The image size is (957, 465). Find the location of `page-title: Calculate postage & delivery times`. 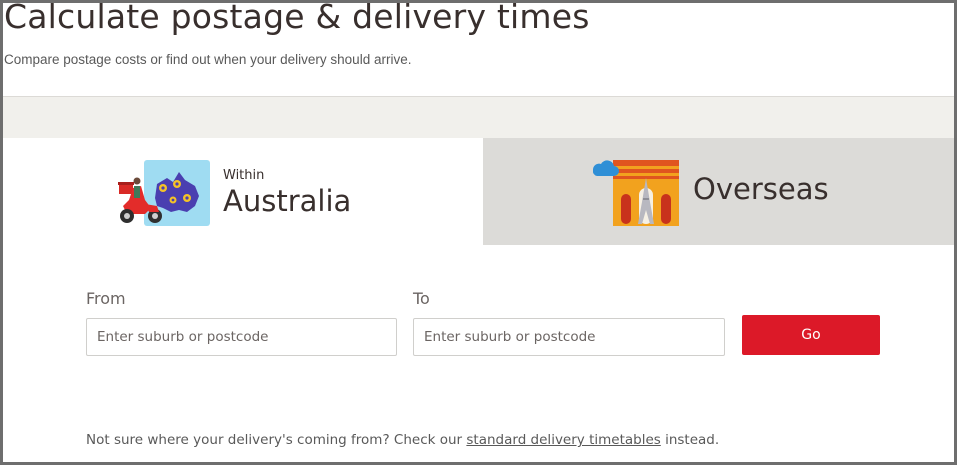

page-title: Calculate postage & delivery times is located at coordinates (297, 18).